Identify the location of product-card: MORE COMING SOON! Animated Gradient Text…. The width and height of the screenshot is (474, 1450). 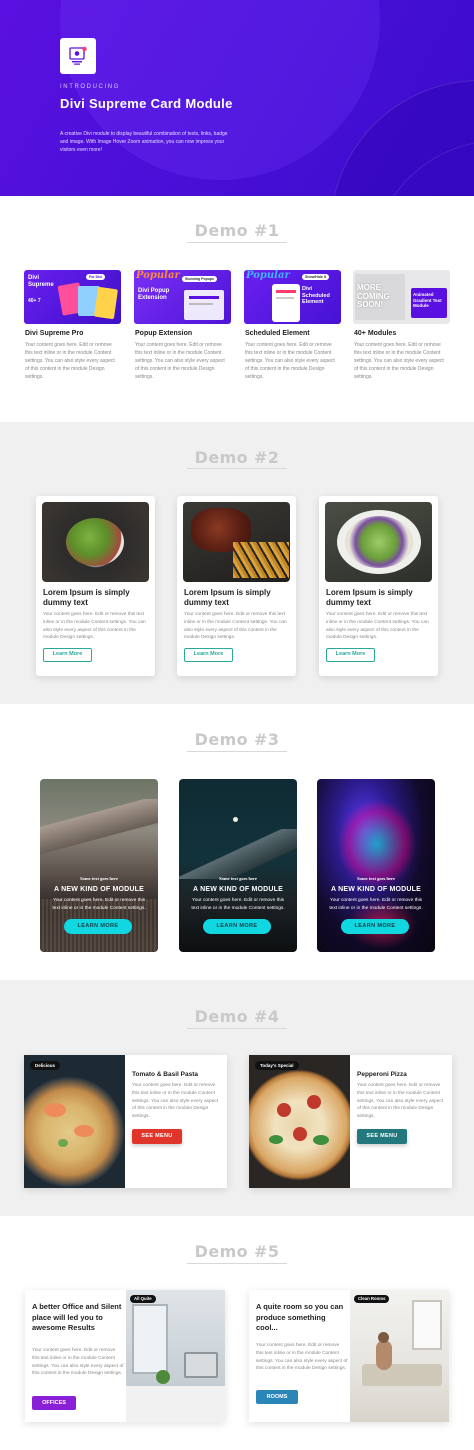
(401, 325).